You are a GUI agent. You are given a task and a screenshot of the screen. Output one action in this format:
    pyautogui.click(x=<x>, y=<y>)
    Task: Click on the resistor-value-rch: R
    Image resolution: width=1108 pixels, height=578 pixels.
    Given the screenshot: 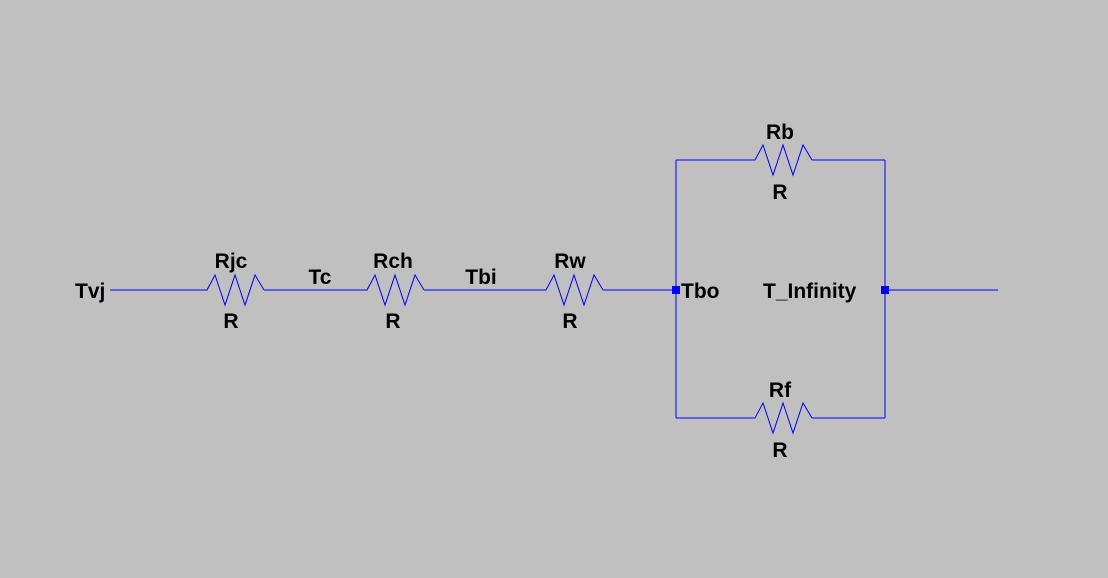 What is the action you would take?
    pyautogui.click(x=392, y=321)
    